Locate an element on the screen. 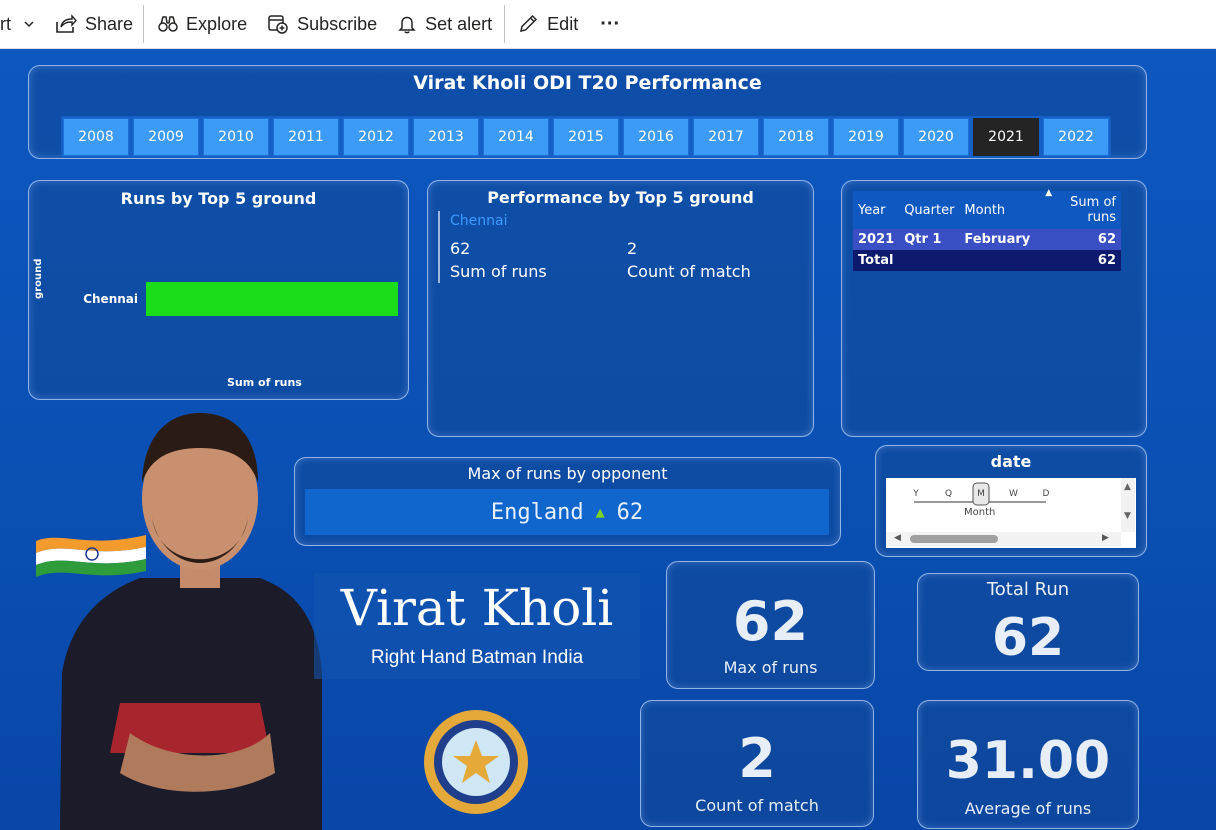  runs-value: 62 is located at coordinates (460, 248).